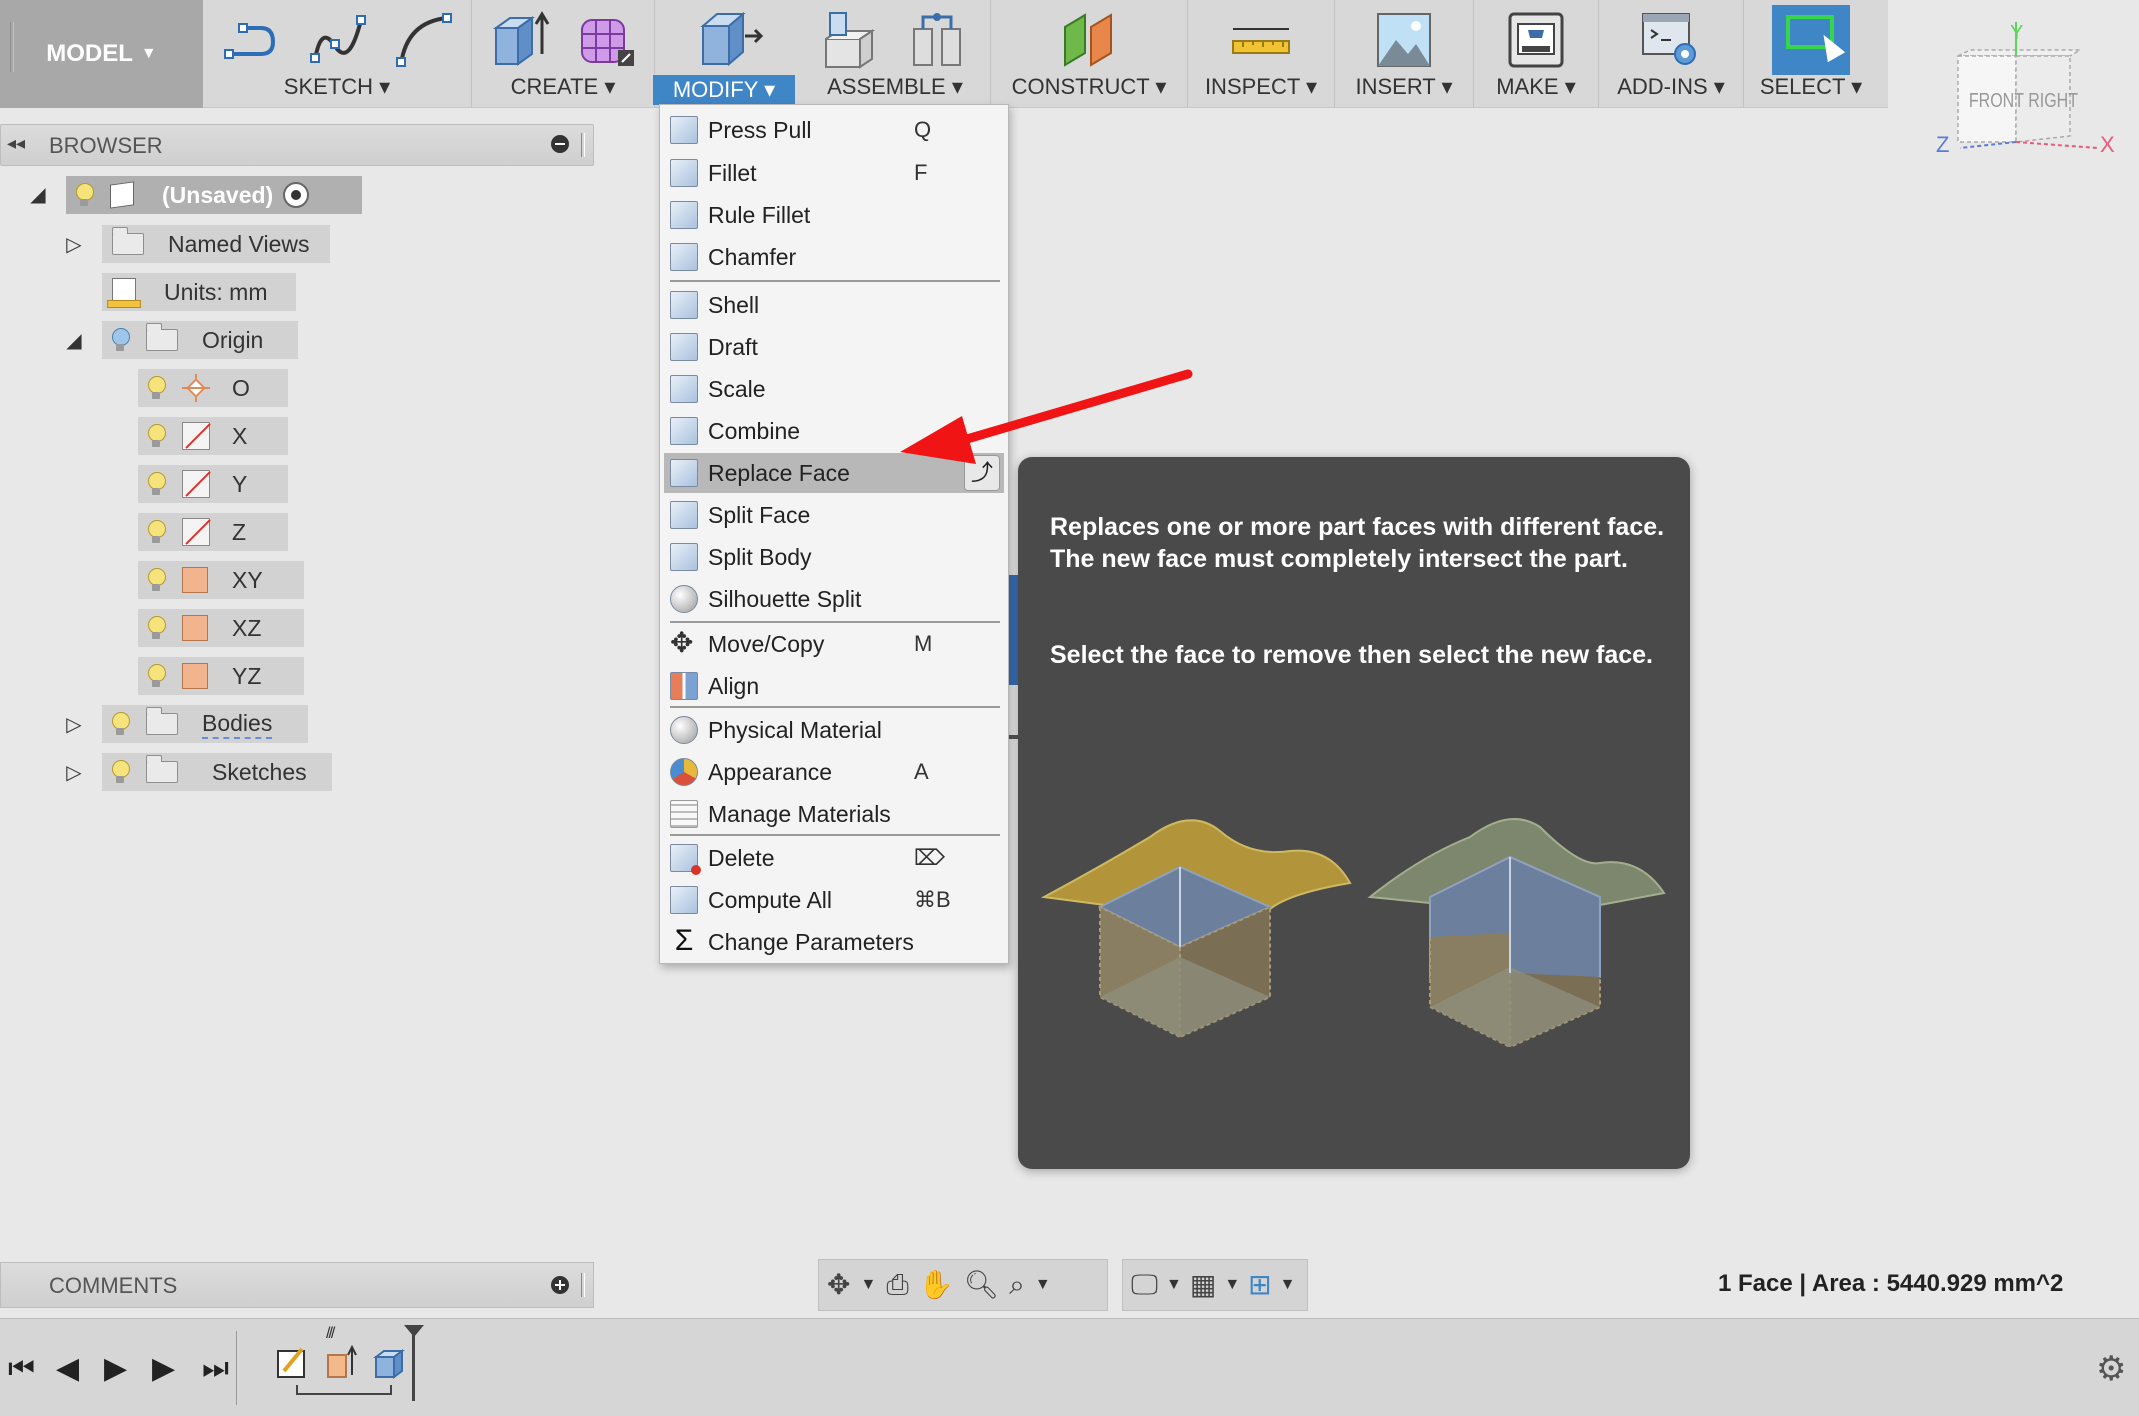 The height and width of the screenshot is (1416, 2139). I want to click on tree-x-axis: X, so click(213, 436).